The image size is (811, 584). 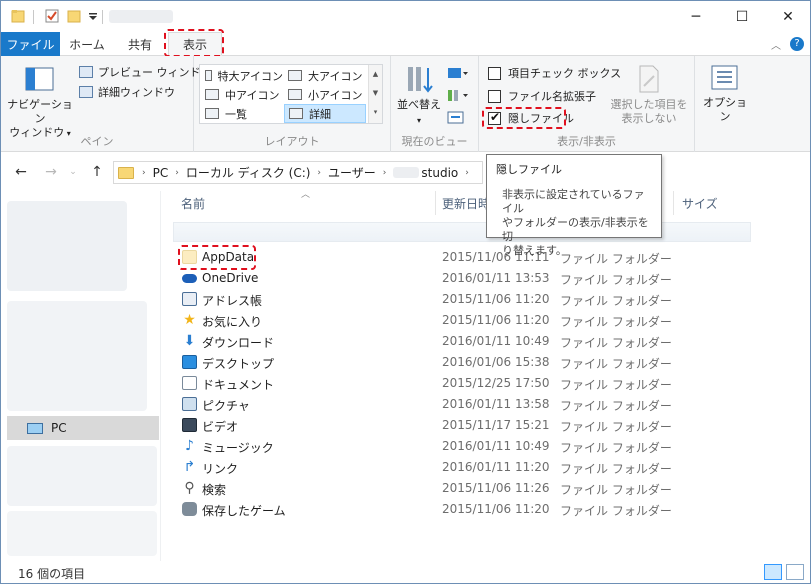 What do you see at coordinates (458, 74) in the screenshot?
I see `group-by-icon` at bounding box center [458, 74].